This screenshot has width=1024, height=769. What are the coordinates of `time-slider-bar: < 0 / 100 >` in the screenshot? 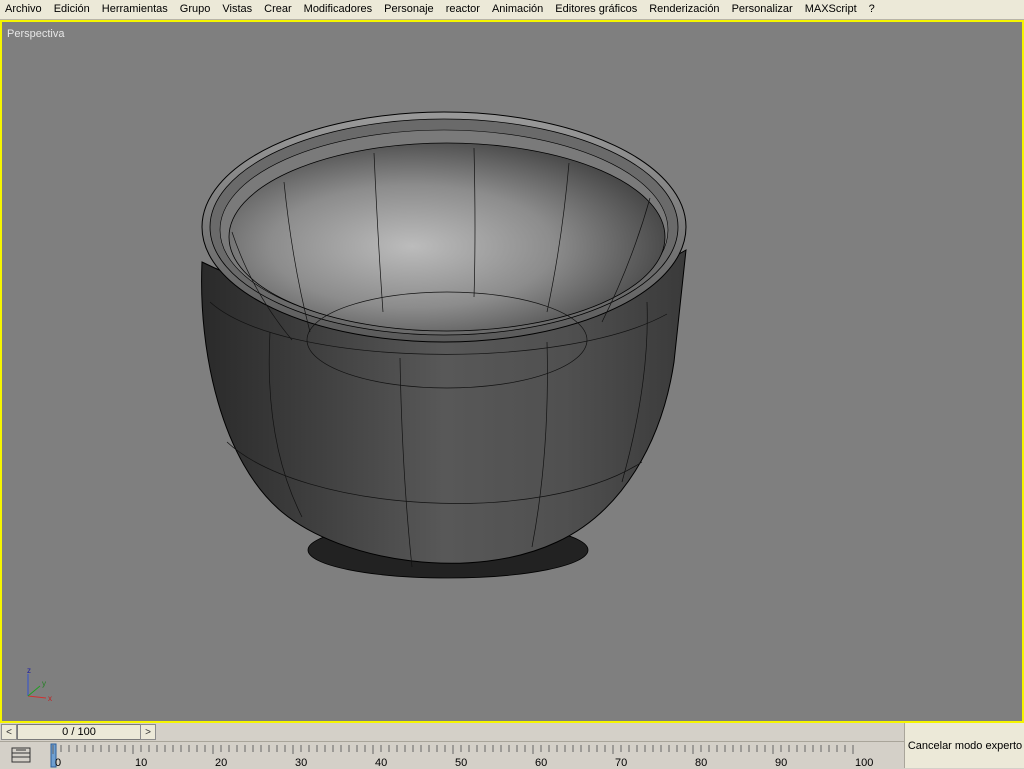 It's located at (452, 731).